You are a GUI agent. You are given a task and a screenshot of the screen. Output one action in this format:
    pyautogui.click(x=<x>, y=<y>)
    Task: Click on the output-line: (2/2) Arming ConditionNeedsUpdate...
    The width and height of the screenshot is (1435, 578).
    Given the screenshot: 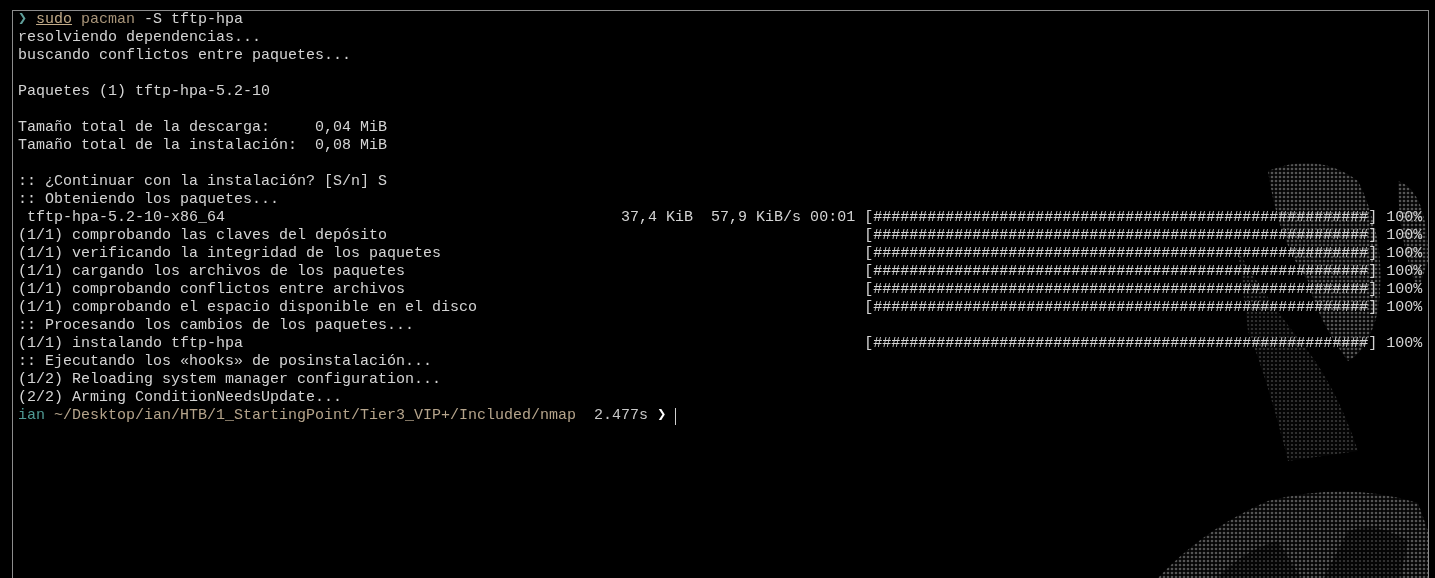 What is the action you would take?
    pyautogui.click(x=180, y=398)
    